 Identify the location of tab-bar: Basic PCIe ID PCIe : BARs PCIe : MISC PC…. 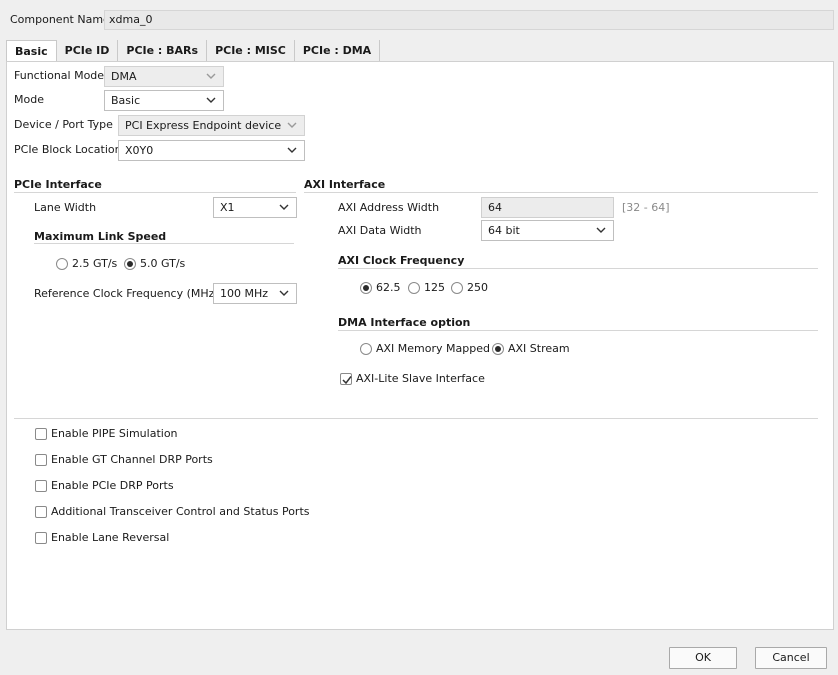
(193, 50).